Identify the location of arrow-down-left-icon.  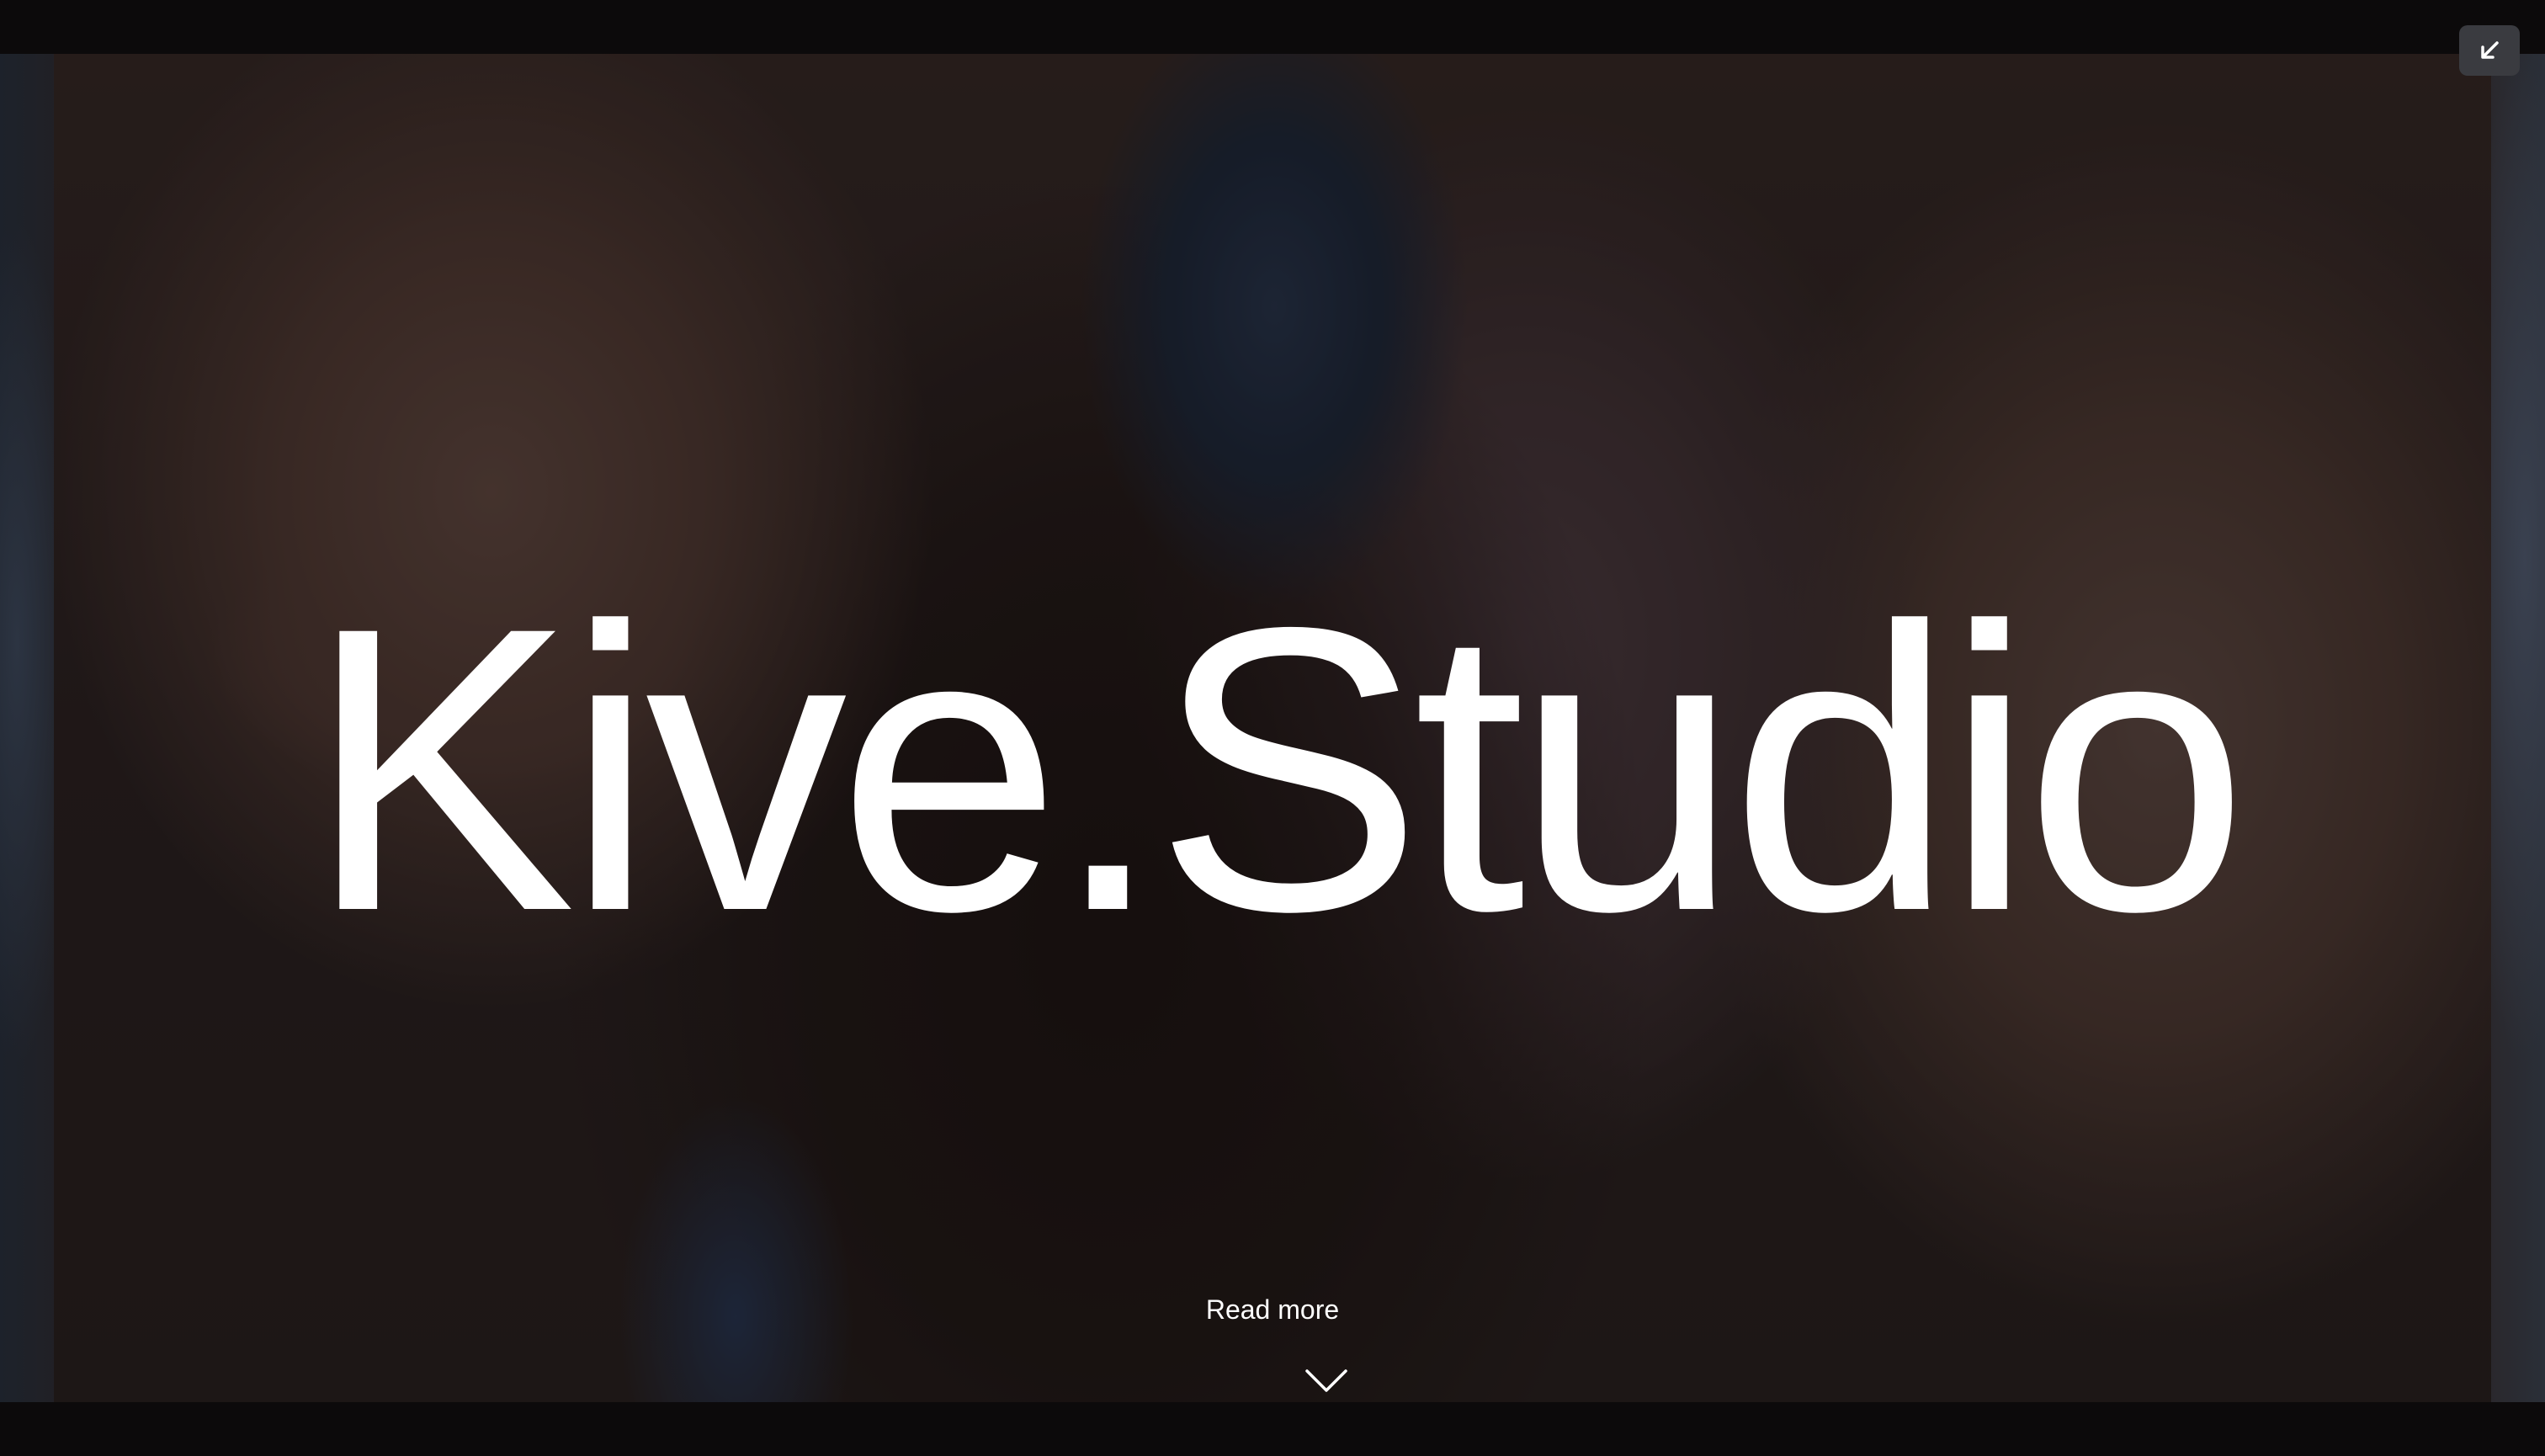
(2490, 50).